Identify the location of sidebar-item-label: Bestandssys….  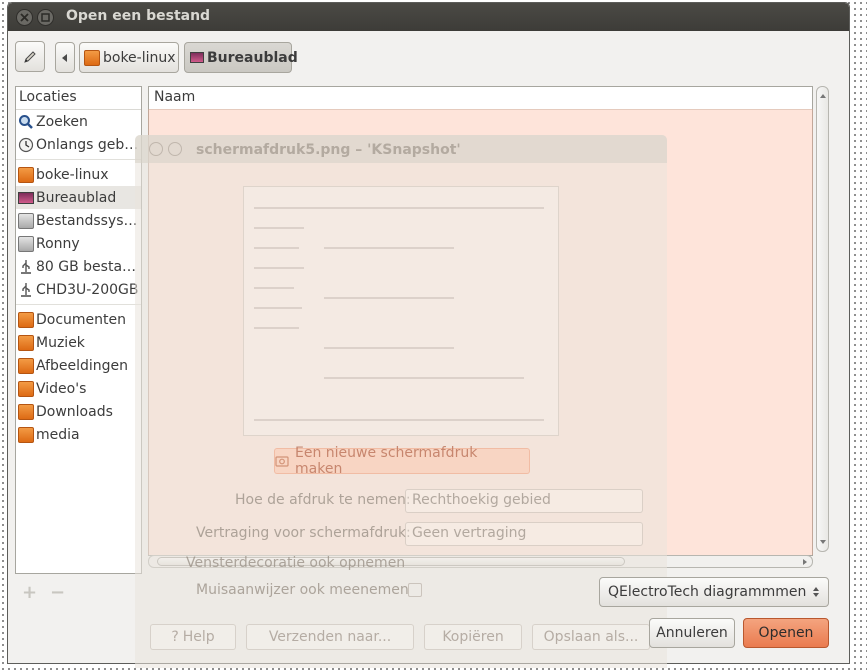
(87, 220).